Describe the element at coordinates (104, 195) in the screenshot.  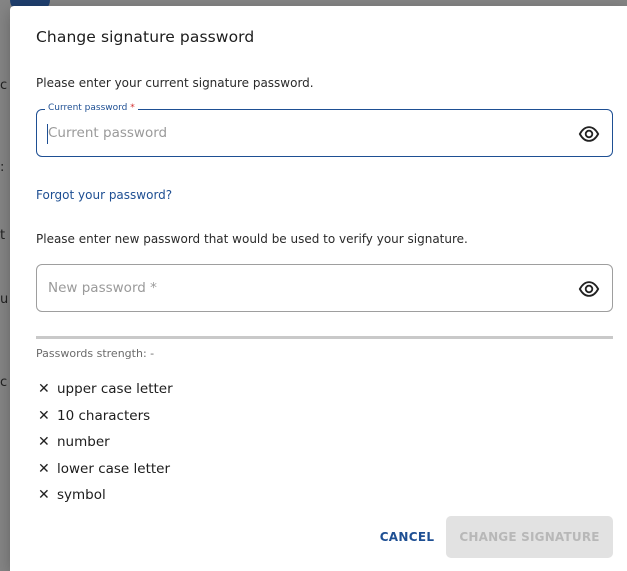
I see `forgot-password-link: Forgot your password?` at that location.